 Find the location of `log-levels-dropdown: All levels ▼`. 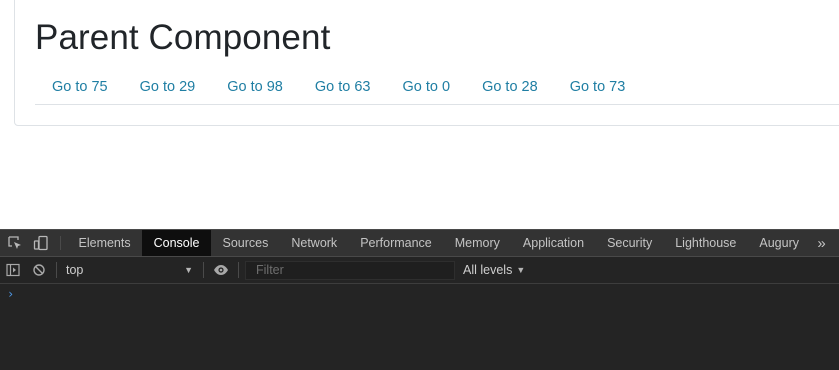

log-levels-dropdown: All levels ▼ is located at coordinates (494, 270).